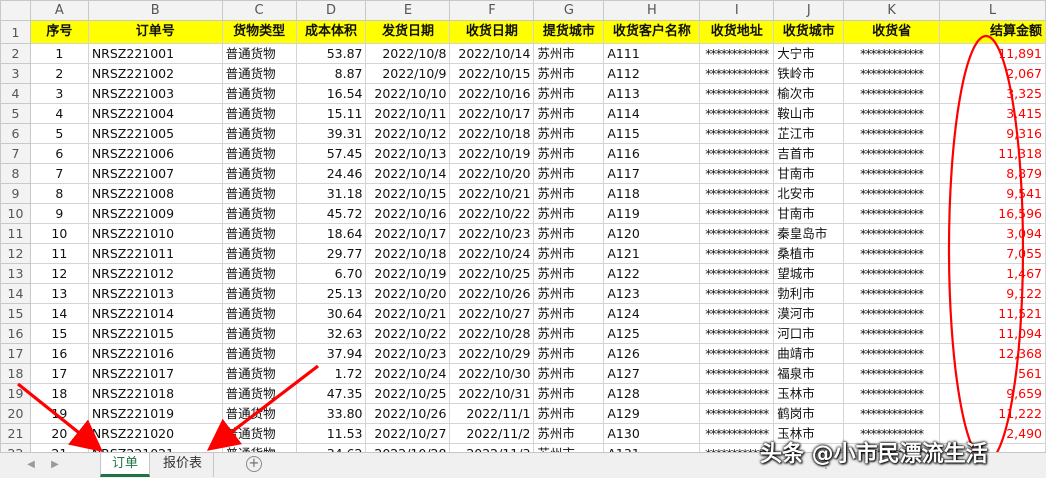 Image resolution: width=1046 pixels, height=478 pixels. Describe the element at coordinates (408, 253) in the screenshot. I see `cell-ship-date: 2022/10/18` at that location.